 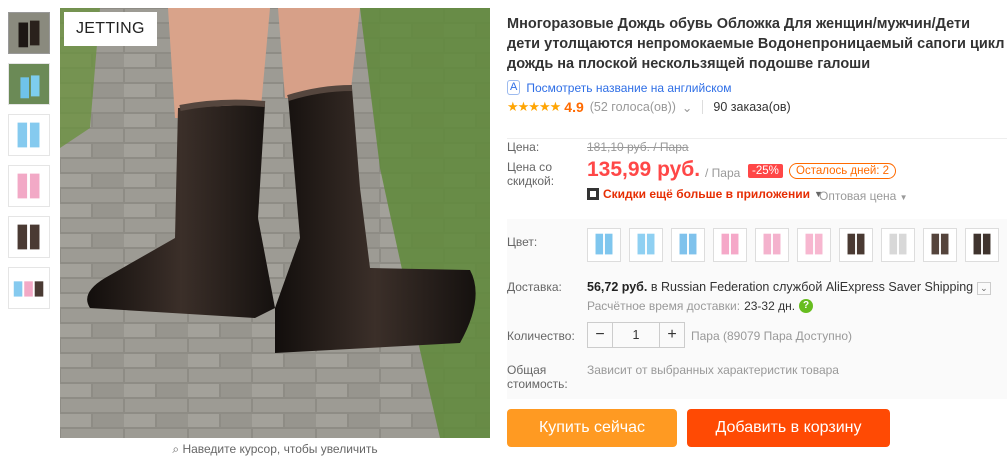 I want to click on quantity-available: Пара (89079 Пара Доступно), so click(x=772, y=336).